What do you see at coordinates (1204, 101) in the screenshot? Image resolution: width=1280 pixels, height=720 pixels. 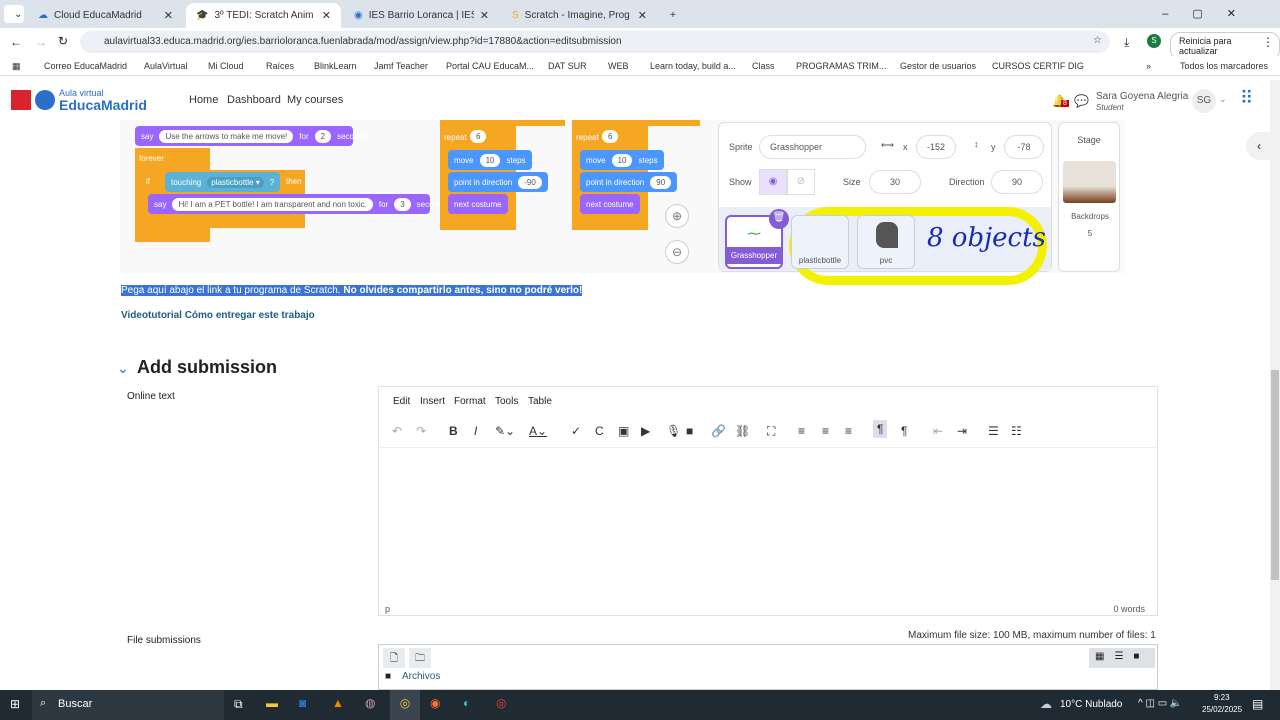 I see `user-avatar: SG` at bounding box center [1204, 101].